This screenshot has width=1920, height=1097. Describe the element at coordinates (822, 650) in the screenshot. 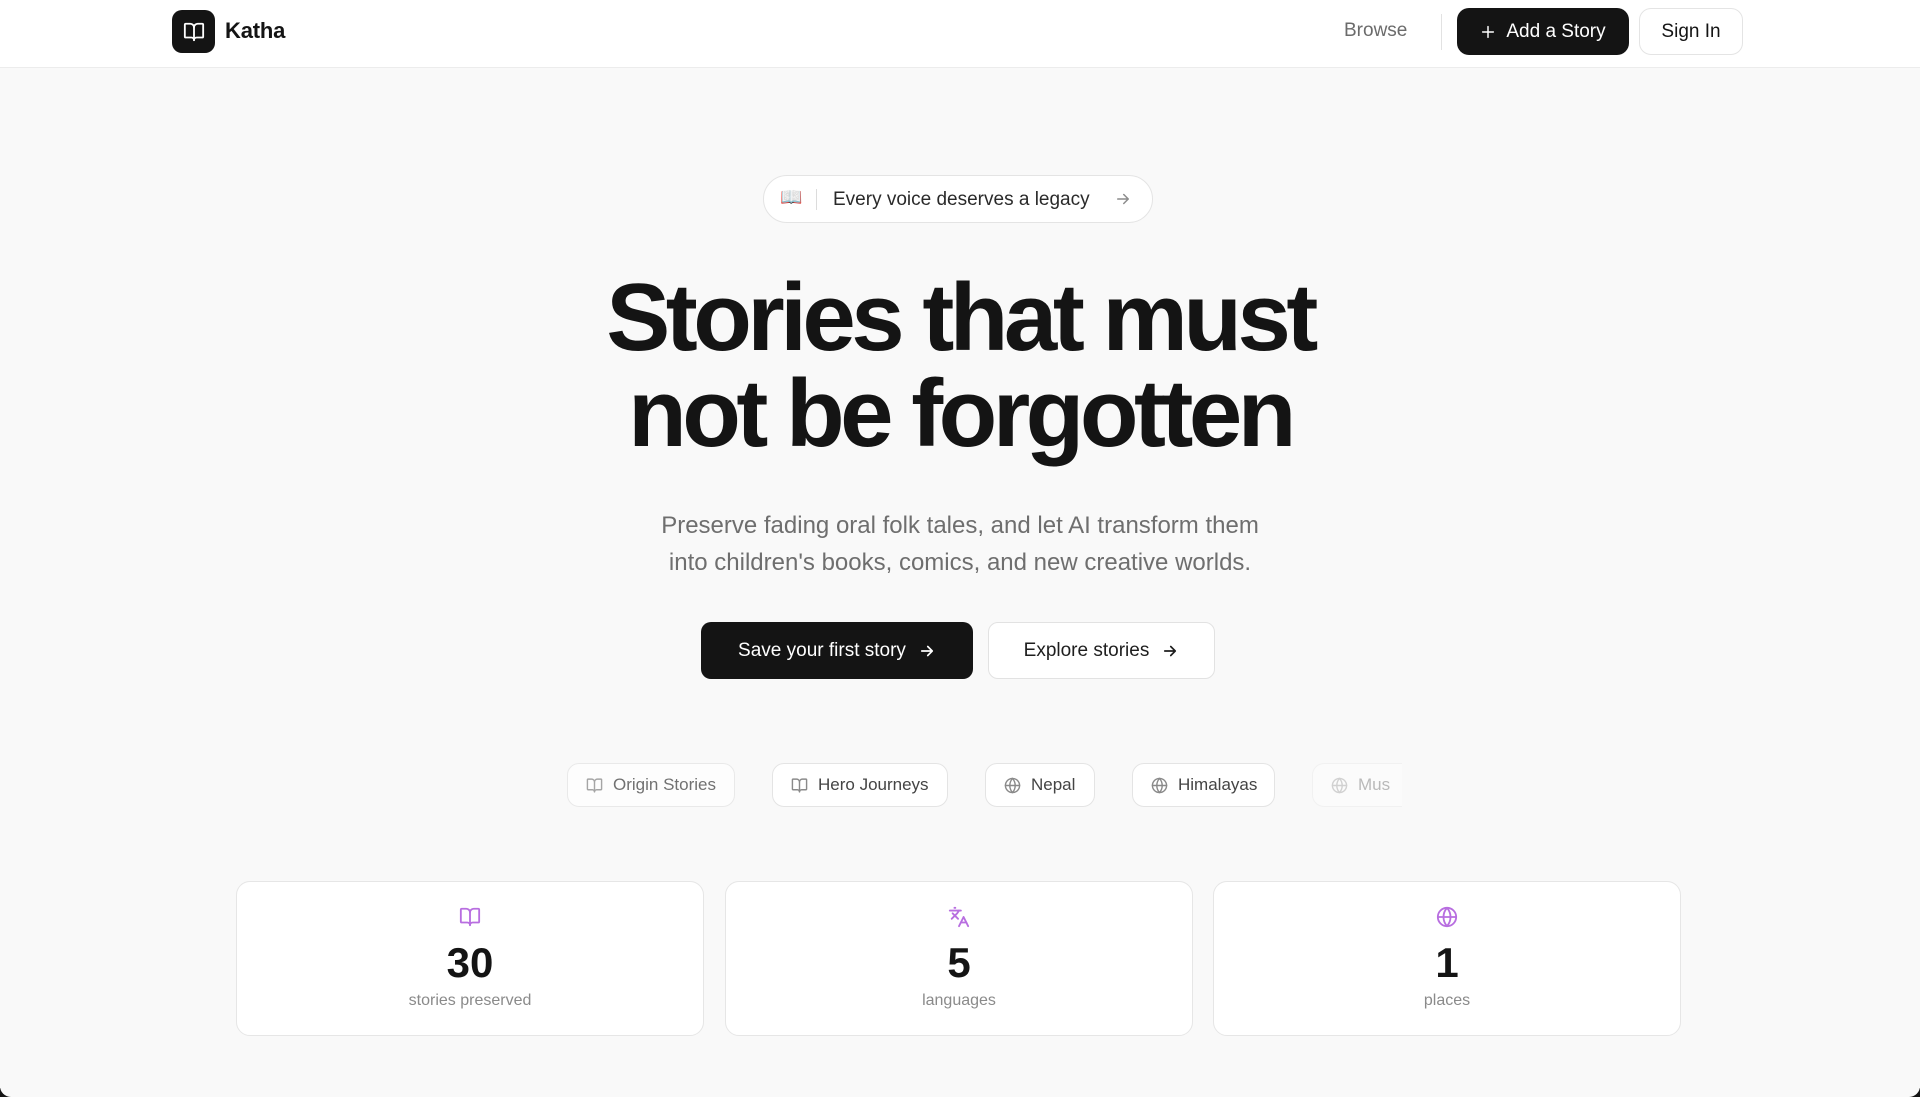

I see `save-first-story-label: Save your first story` at that location.